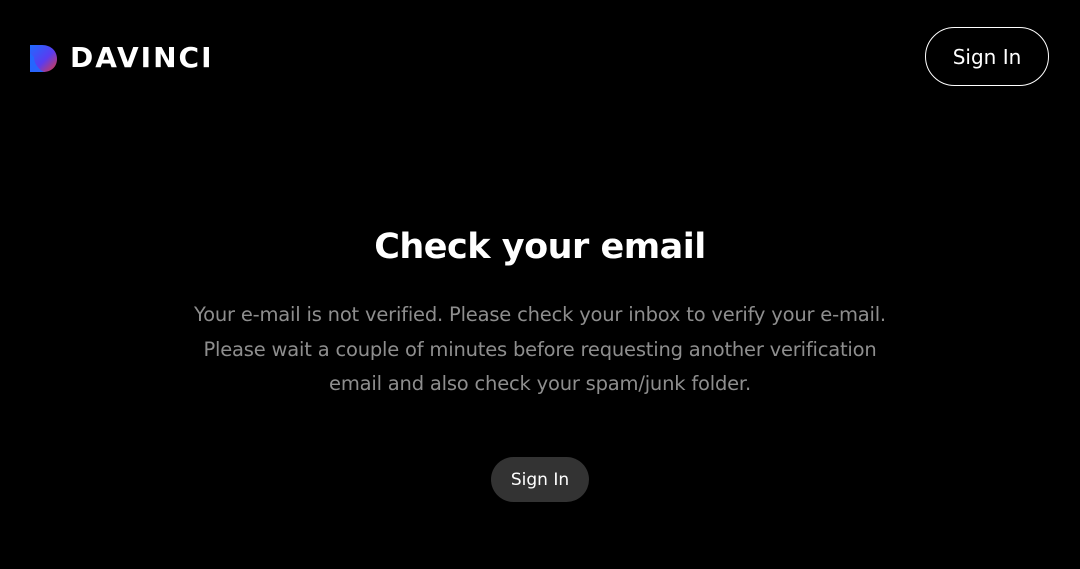 The height and width of the screenshot is (569, 1080). What do you see at coordinates (43, 58) in the screenshot?
I see `davinci-d-logo-icon` at bounding box center [43, 58].